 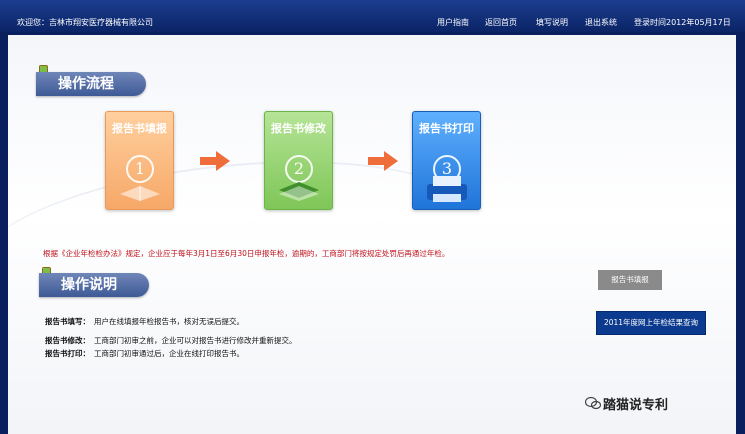 I want to click on book-stack-icon, so click(x=299, y=191).